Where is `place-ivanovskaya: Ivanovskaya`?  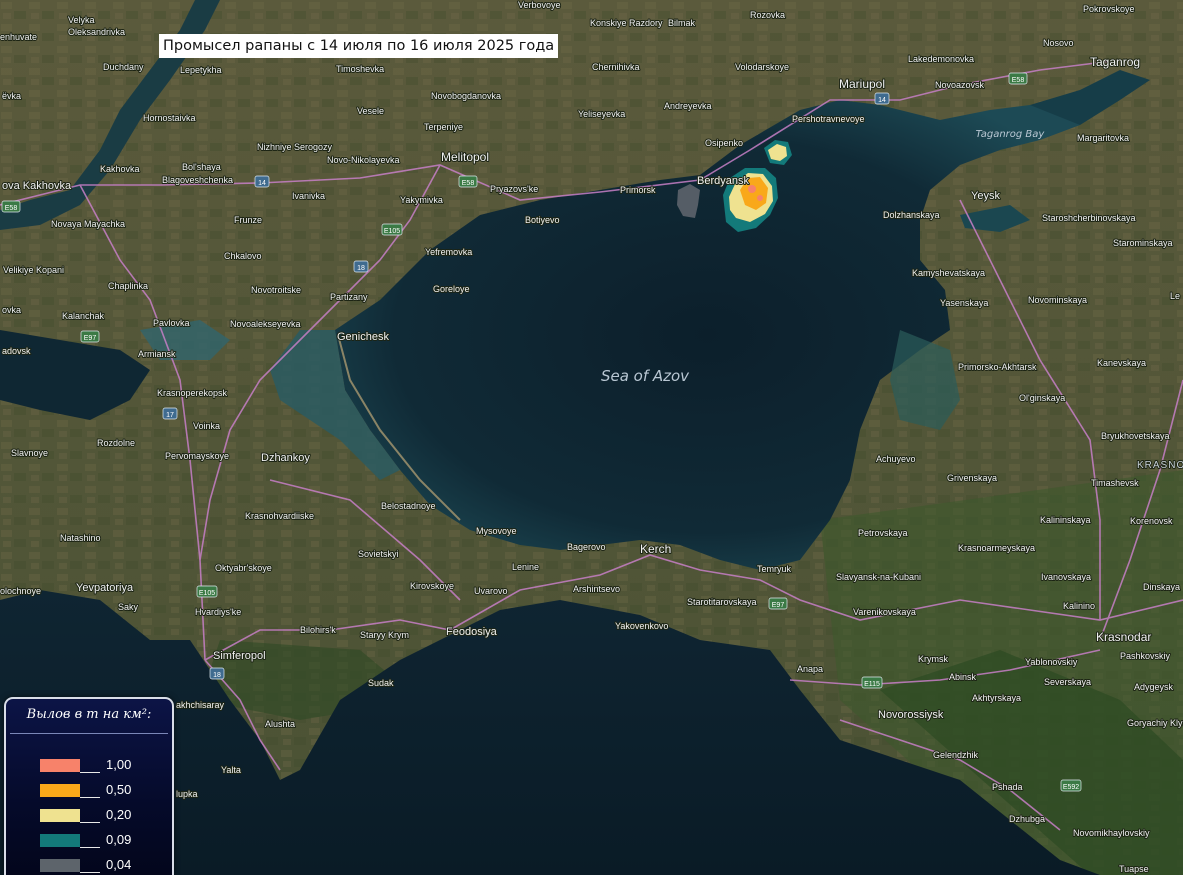
place-ivanovskaya: Ivanovskaya is located at coordinates (1066, 577).